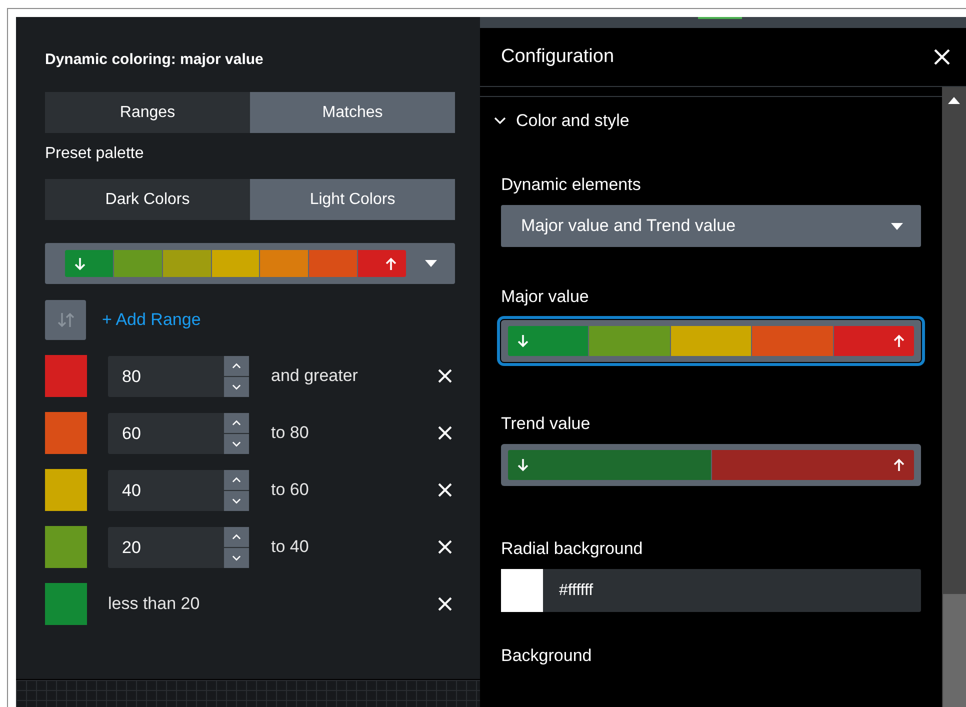 The height and width of the screenshot is (707, 966). What do you see at coordinates (178, 490) in the screenshot?
I see `number-input: 40` at bounding box center [178, 490].